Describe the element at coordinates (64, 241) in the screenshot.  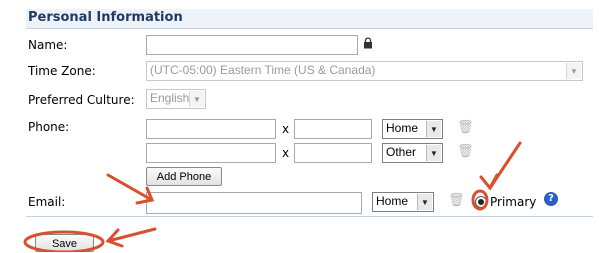
I see `save-highlight-ellipse` at that location.